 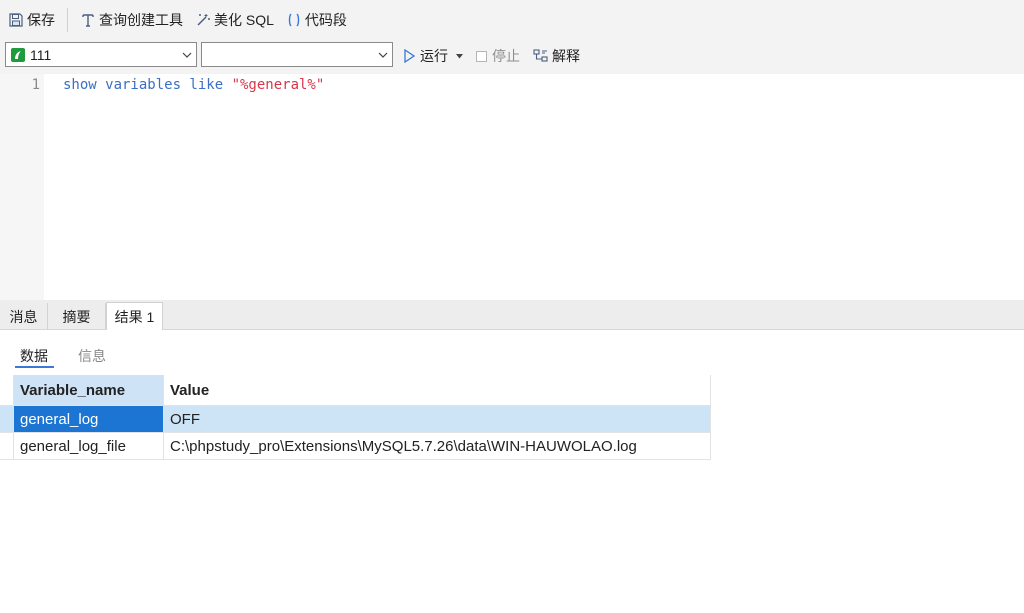 I want to click on table-row: general_log OFF, so click(x=355, y=419).